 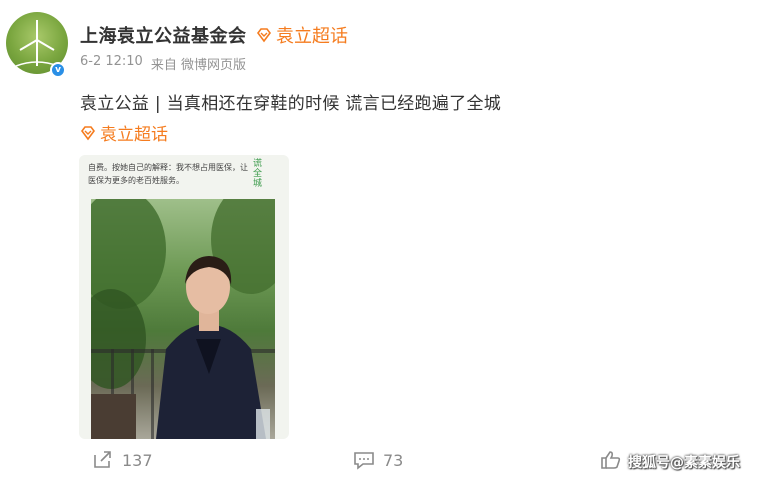 What do you see at coordinates (134, 135) in the screenshot?
I see `topic-link-label: 袁立超话` at bounding box center [134, 135].